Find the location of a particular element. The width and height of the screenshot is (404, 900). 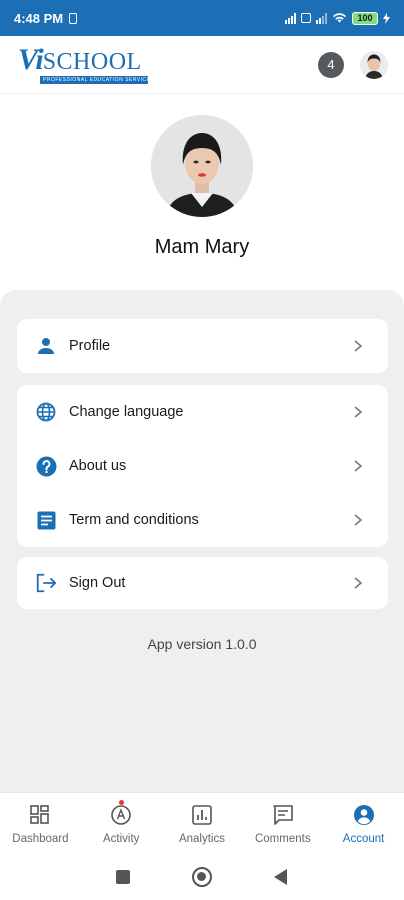

menu-label-profile: Profile is located at coordinates (90, 346).